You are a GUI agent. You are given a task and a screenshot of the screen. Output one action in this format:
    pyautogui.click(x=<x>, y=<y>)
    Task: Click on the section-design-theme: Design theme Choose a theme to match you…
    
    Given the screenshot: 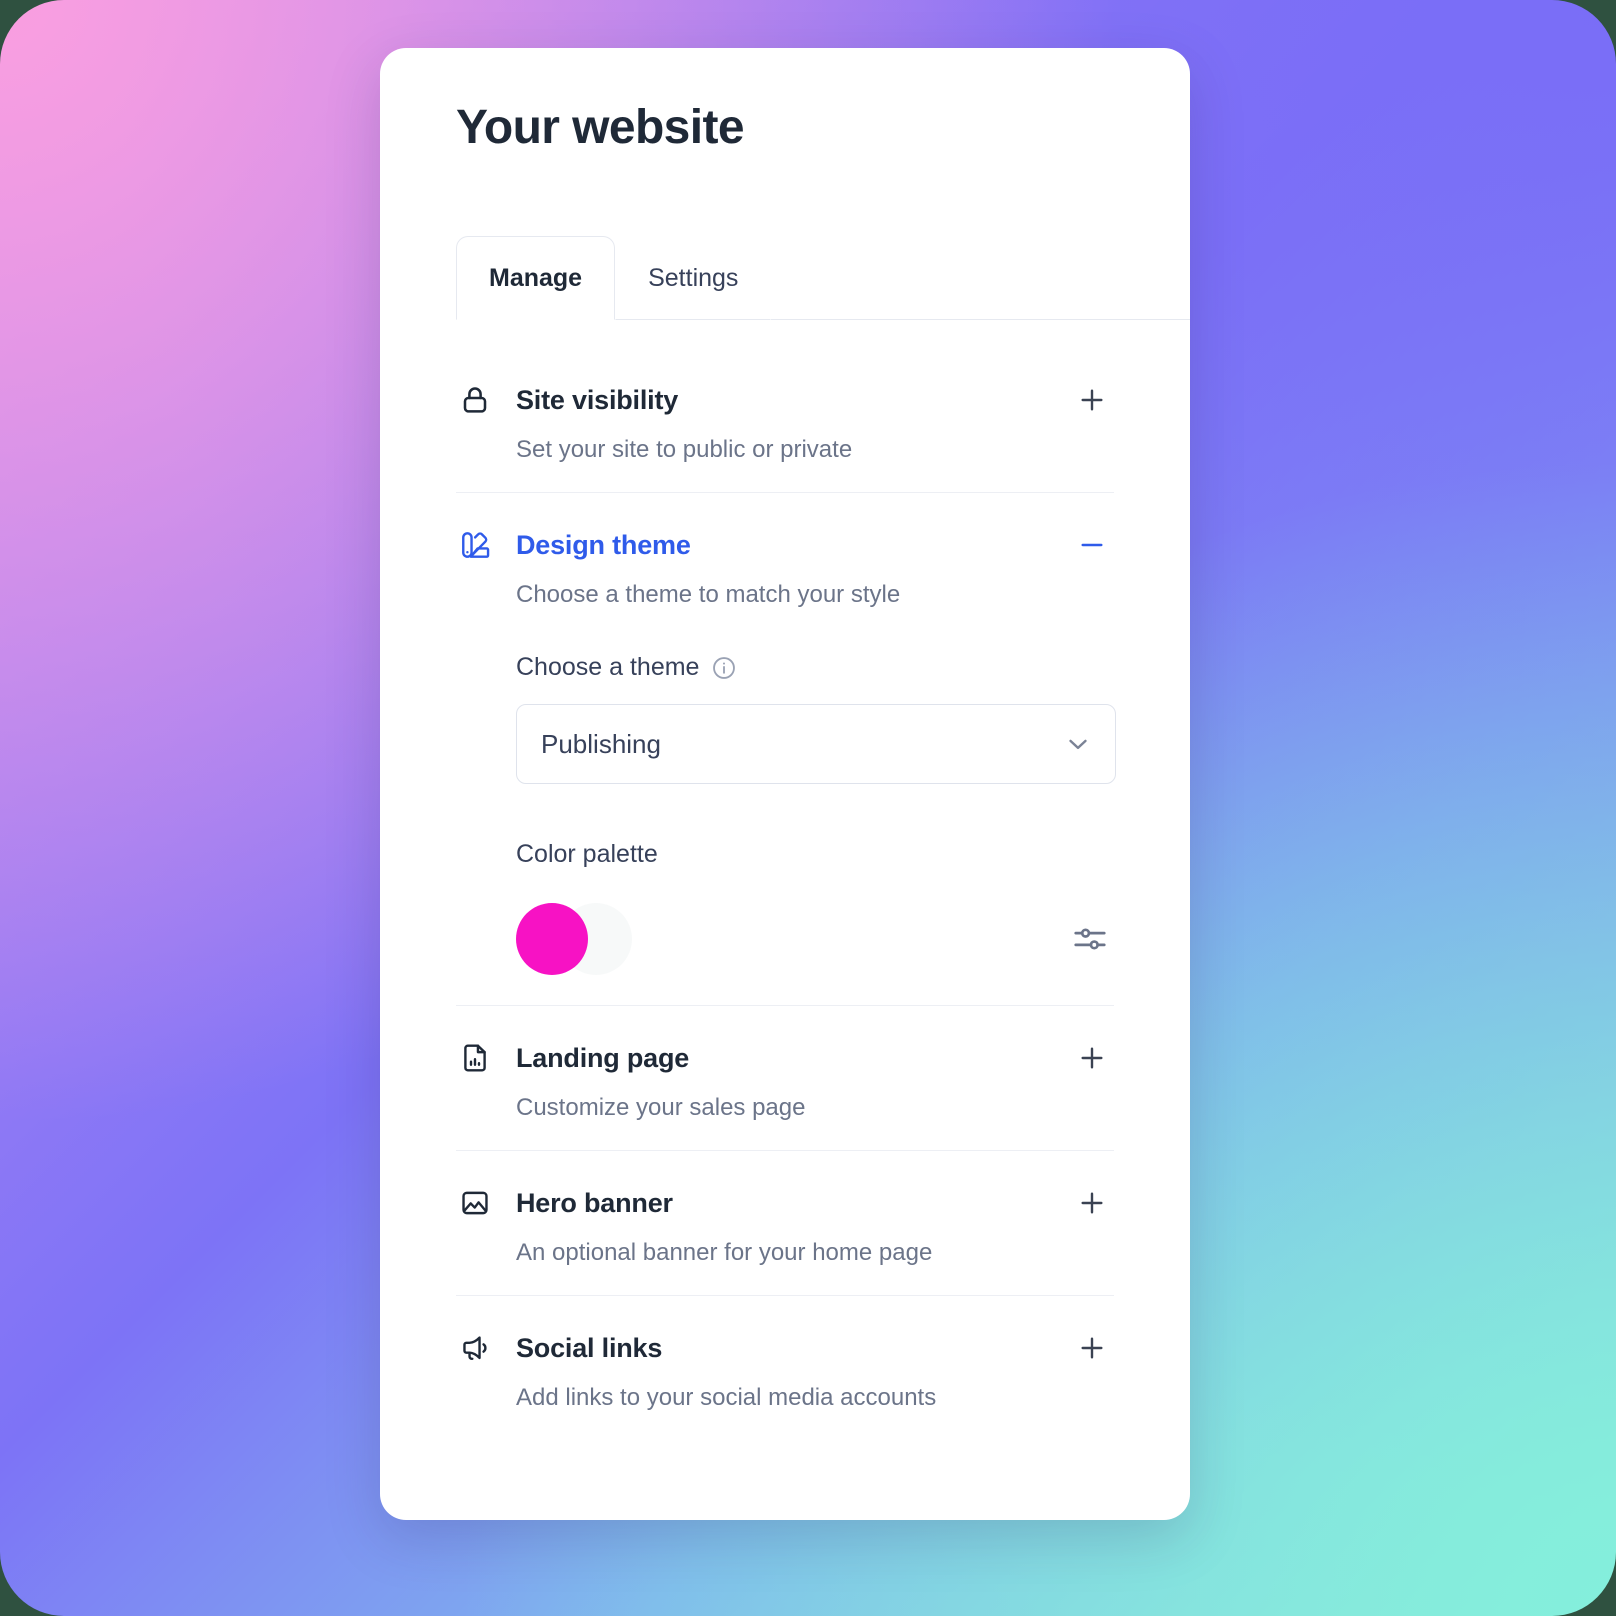 What is the action you would take?
    pyautogui.click(x=786, y=748)
    